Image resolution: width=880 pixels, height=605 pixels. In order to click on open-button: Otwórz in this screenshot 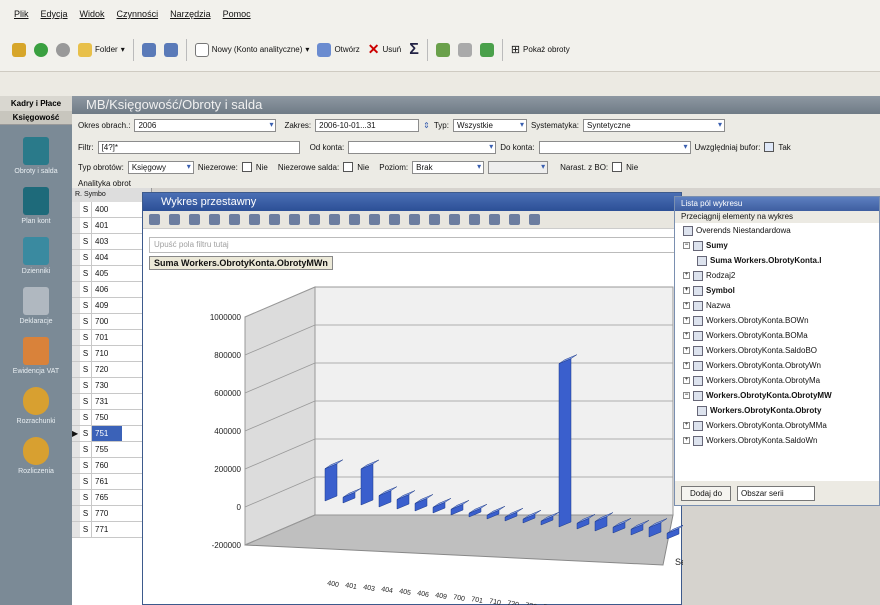, I will do `click(338, 49)`.